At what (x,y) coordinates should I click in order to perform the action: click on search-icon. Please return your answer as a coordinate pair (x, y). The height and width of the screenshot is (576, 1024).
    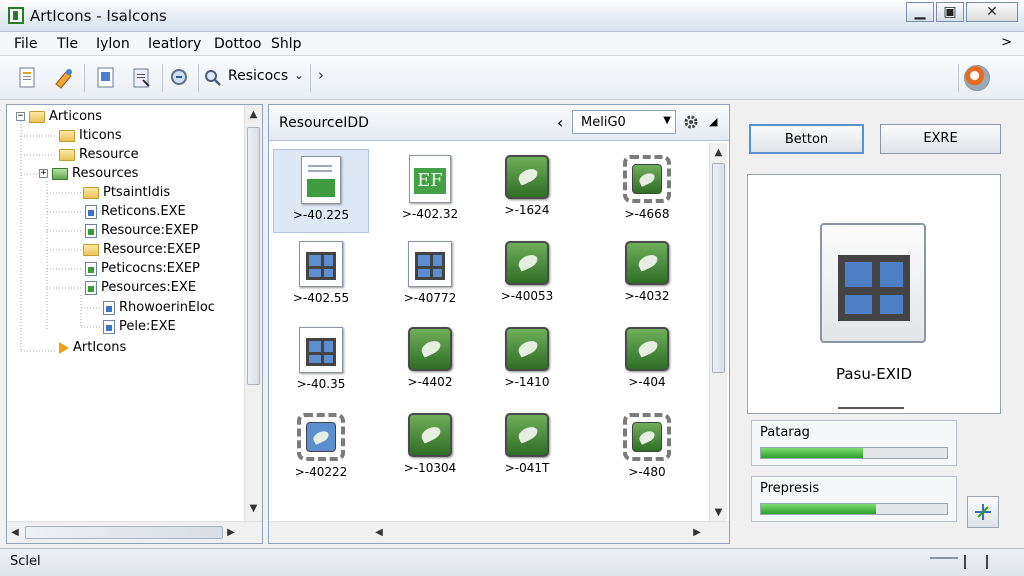
    Looking at the image, I should click on (213, 78).